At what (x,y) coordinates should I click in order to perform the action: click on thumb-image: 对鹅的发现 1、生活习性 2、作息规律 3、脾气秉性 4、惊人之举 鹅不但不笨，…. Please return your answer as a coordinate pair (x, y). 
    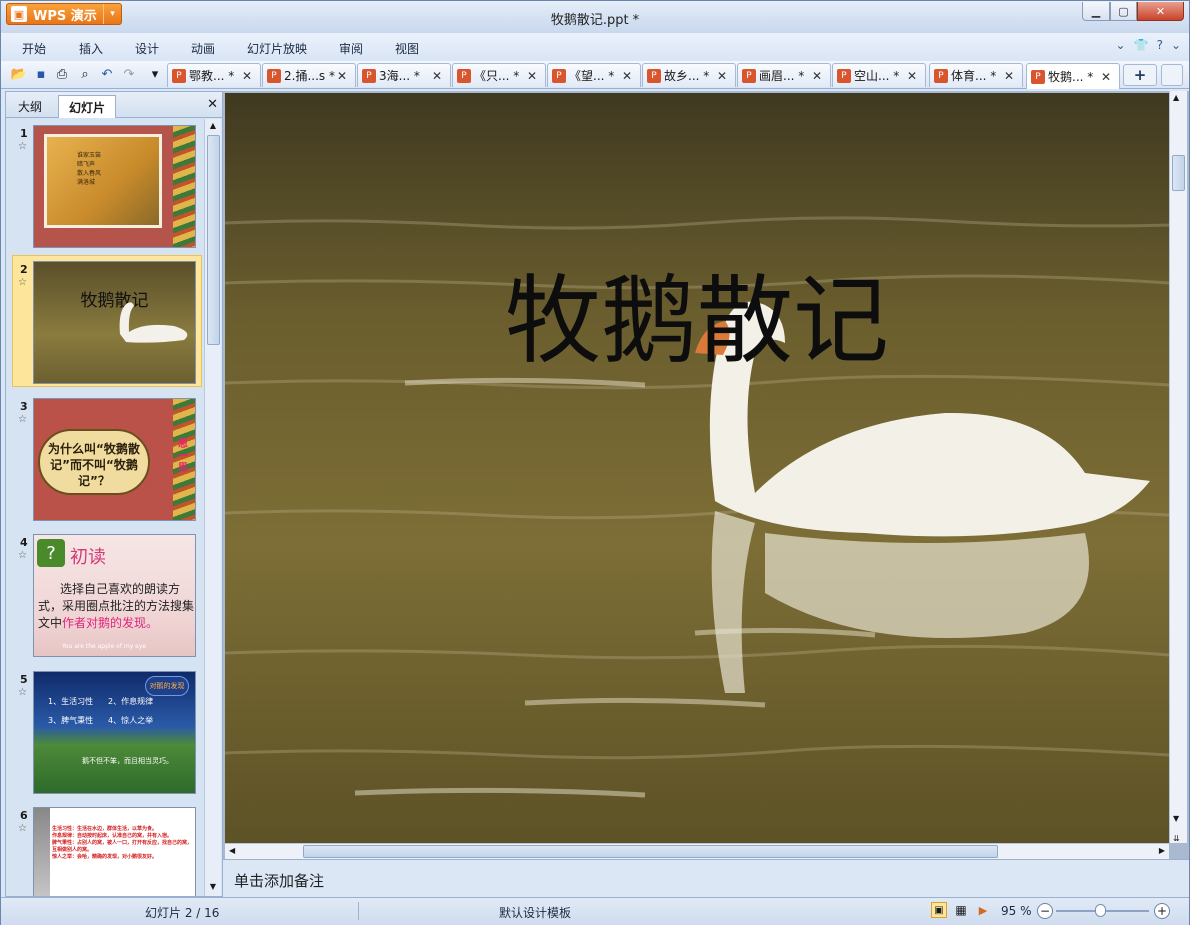
    Looking at the image, I should click on (114, 732).